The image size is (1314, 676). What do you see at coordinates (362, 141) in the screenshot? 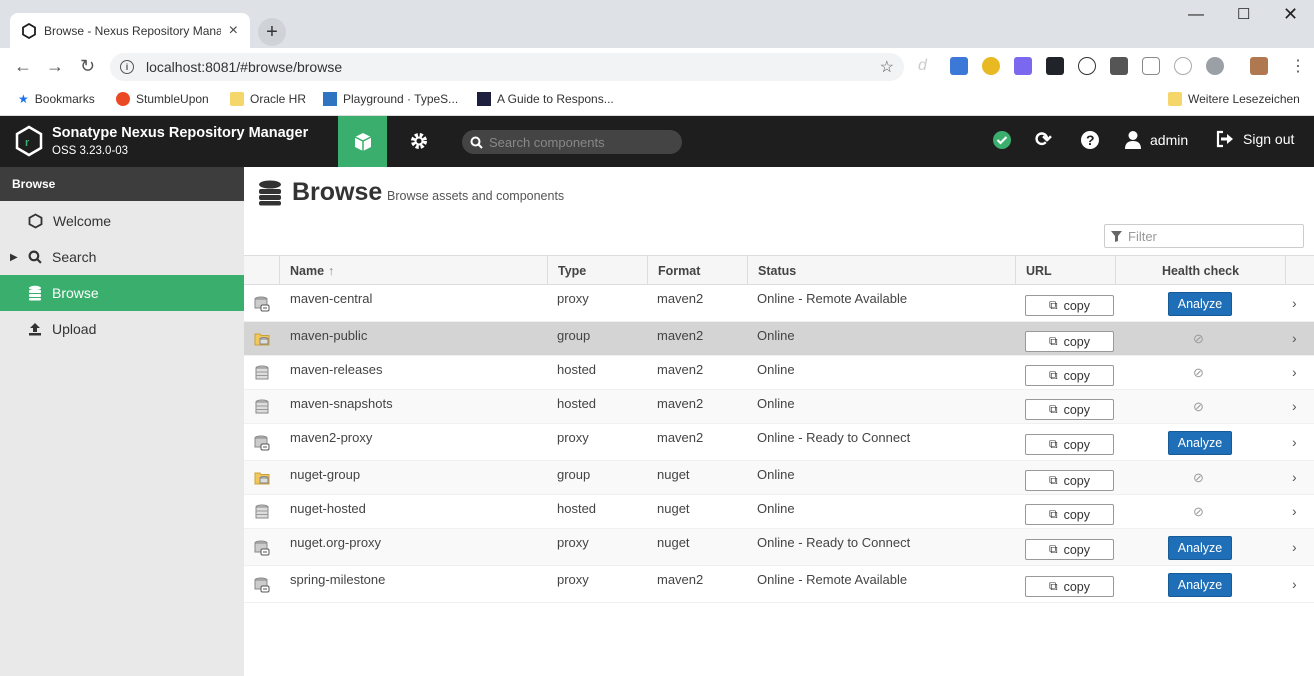
I see `browse-mode-button` at bounding box center [362, 141].